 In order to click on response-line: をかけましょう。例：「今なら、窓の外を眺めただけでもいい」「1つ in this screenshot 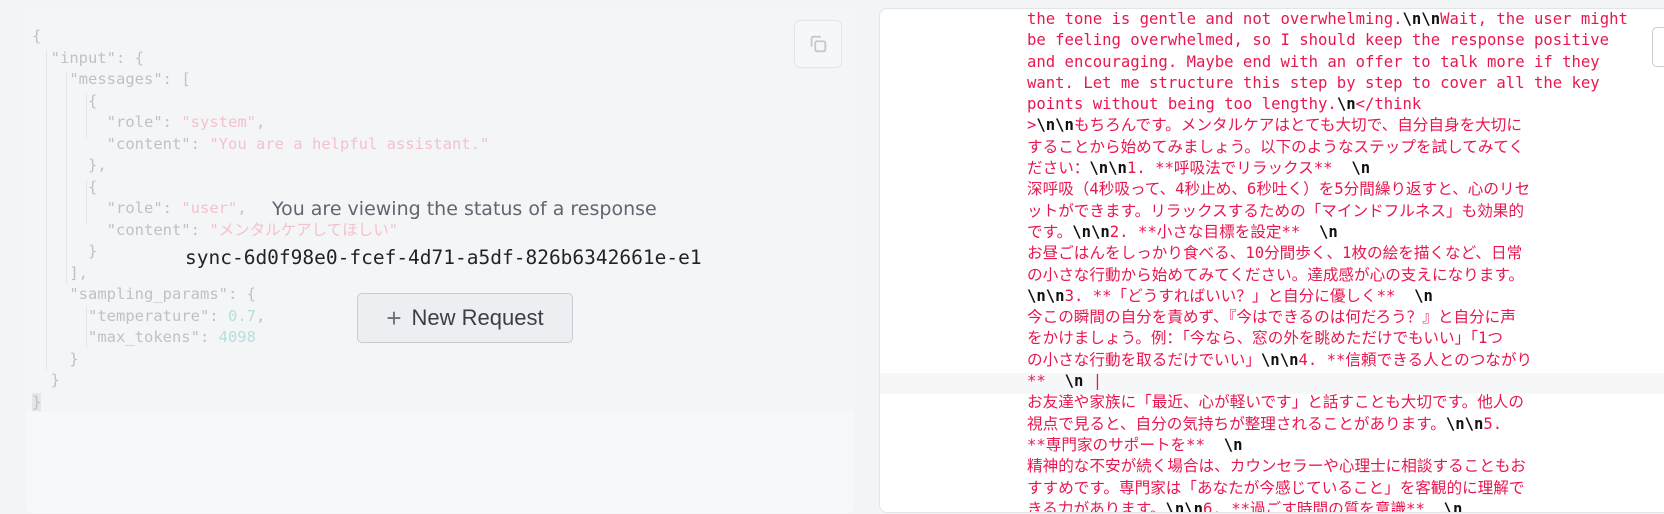, I will do `click(1345, 338)`.